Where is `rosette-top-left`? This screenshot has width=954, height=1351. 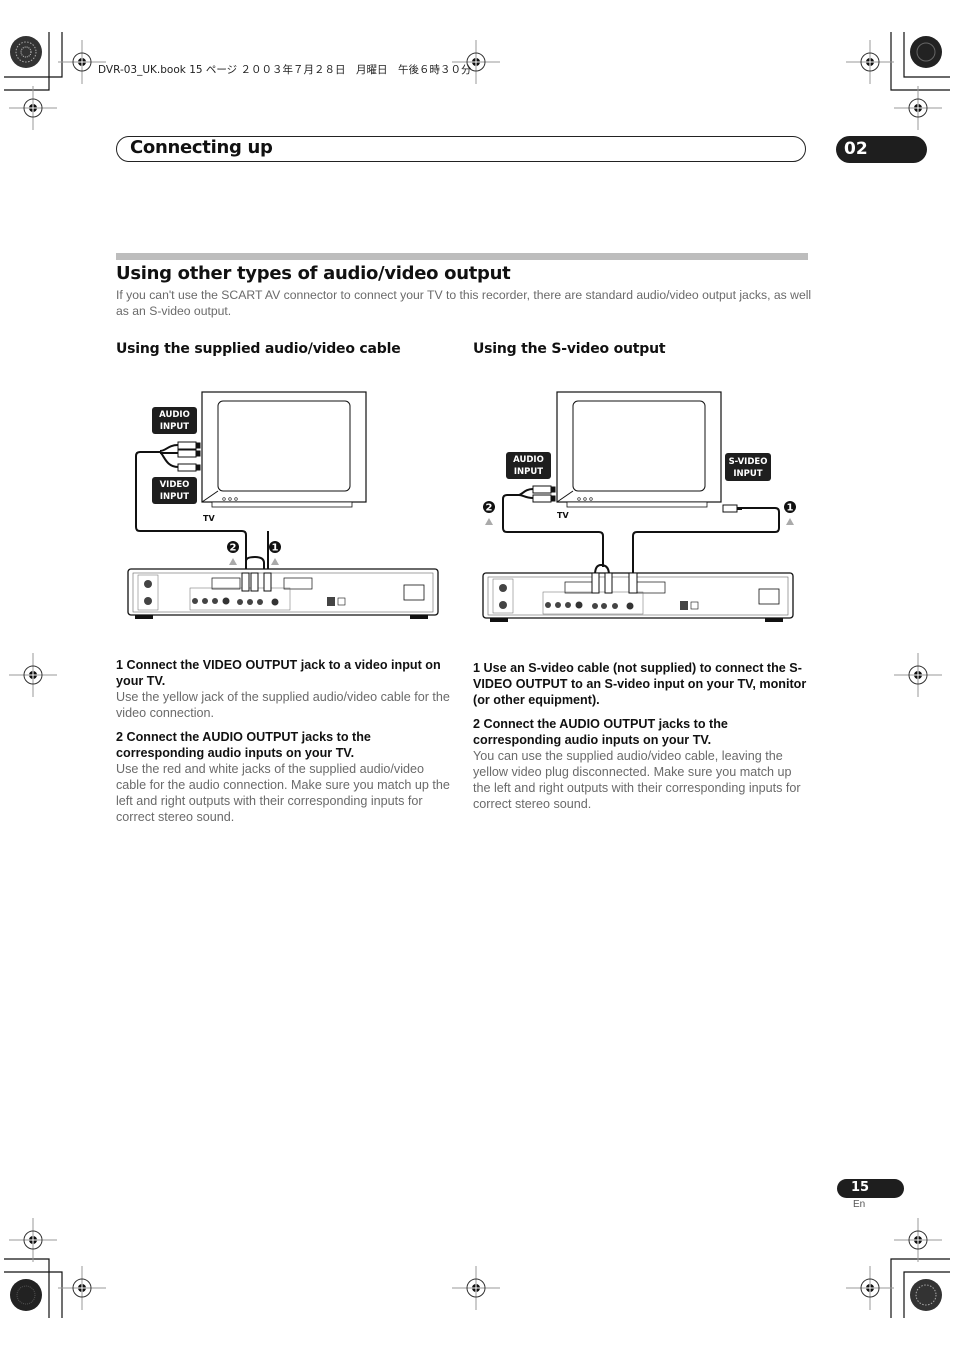 rosette-top-left is located at coordinates (26, 52).